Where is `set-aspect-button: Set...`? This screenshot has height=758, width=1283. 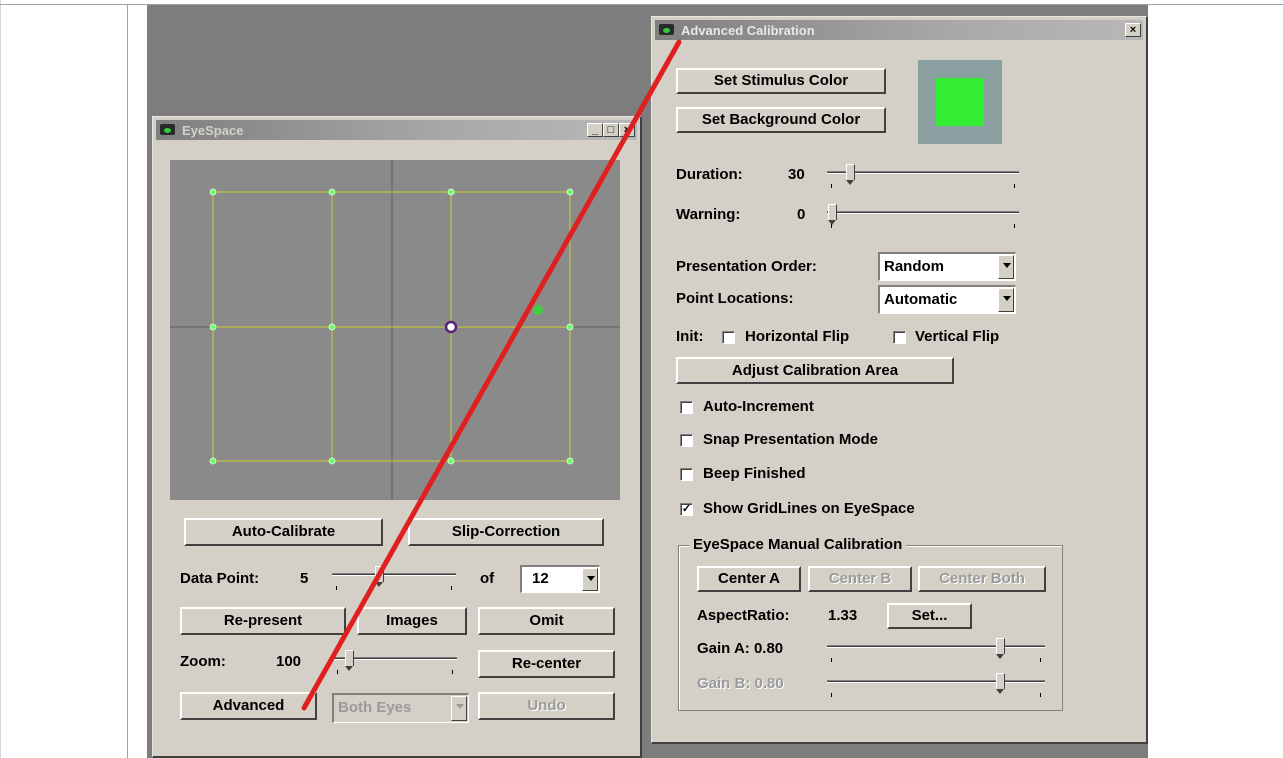
set-aspect-button: Set... is located at coordinates (929, 616).